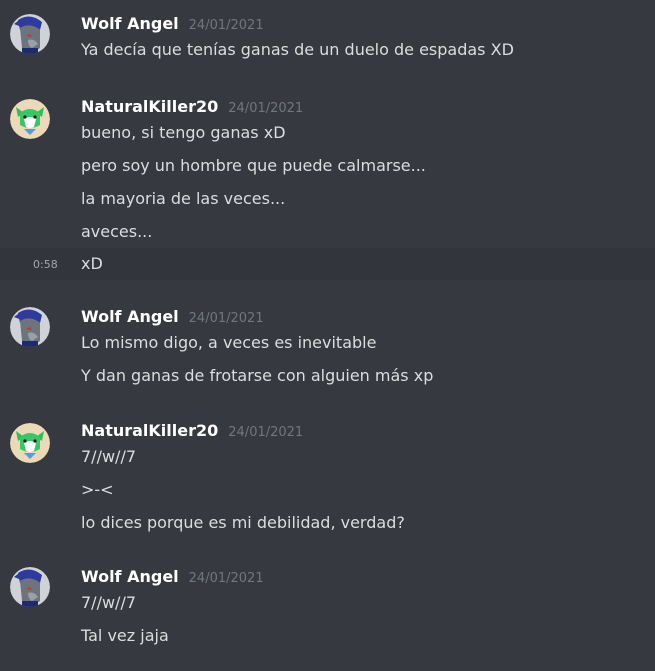 The width and height of the screenshot is (655, 671). Describe the element at coordinates (125, 635) in the screenshot. I see `message-text: Tal vez jaja` at that location.